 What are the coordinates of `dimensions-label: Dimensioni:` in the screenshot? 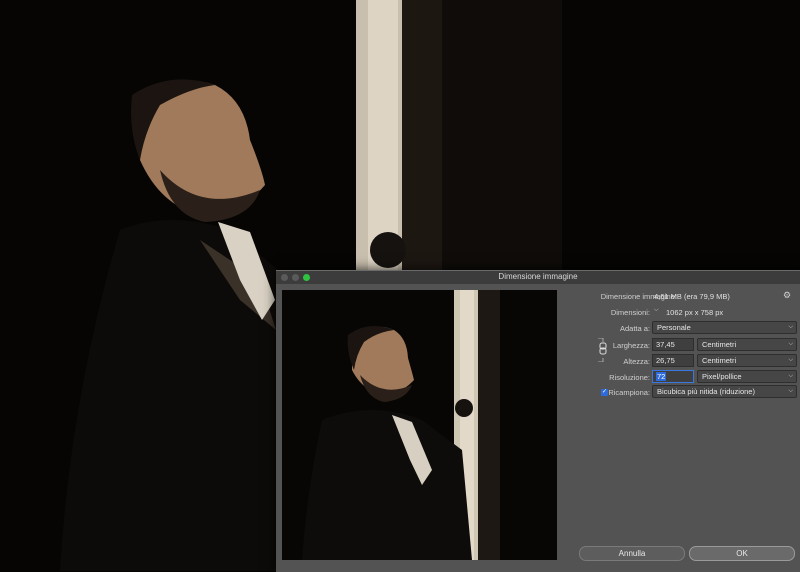 It's located at (630, 312).